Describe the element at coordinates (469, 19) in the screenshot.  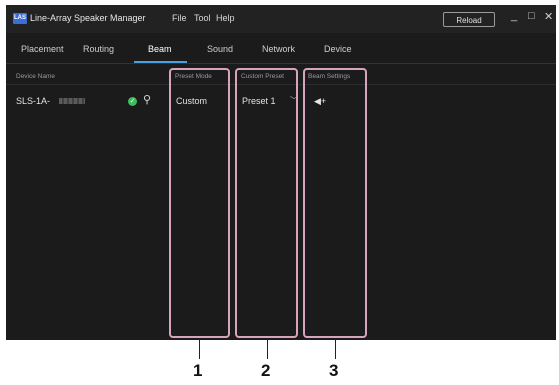
I see `reload-button: Reload` at that location.